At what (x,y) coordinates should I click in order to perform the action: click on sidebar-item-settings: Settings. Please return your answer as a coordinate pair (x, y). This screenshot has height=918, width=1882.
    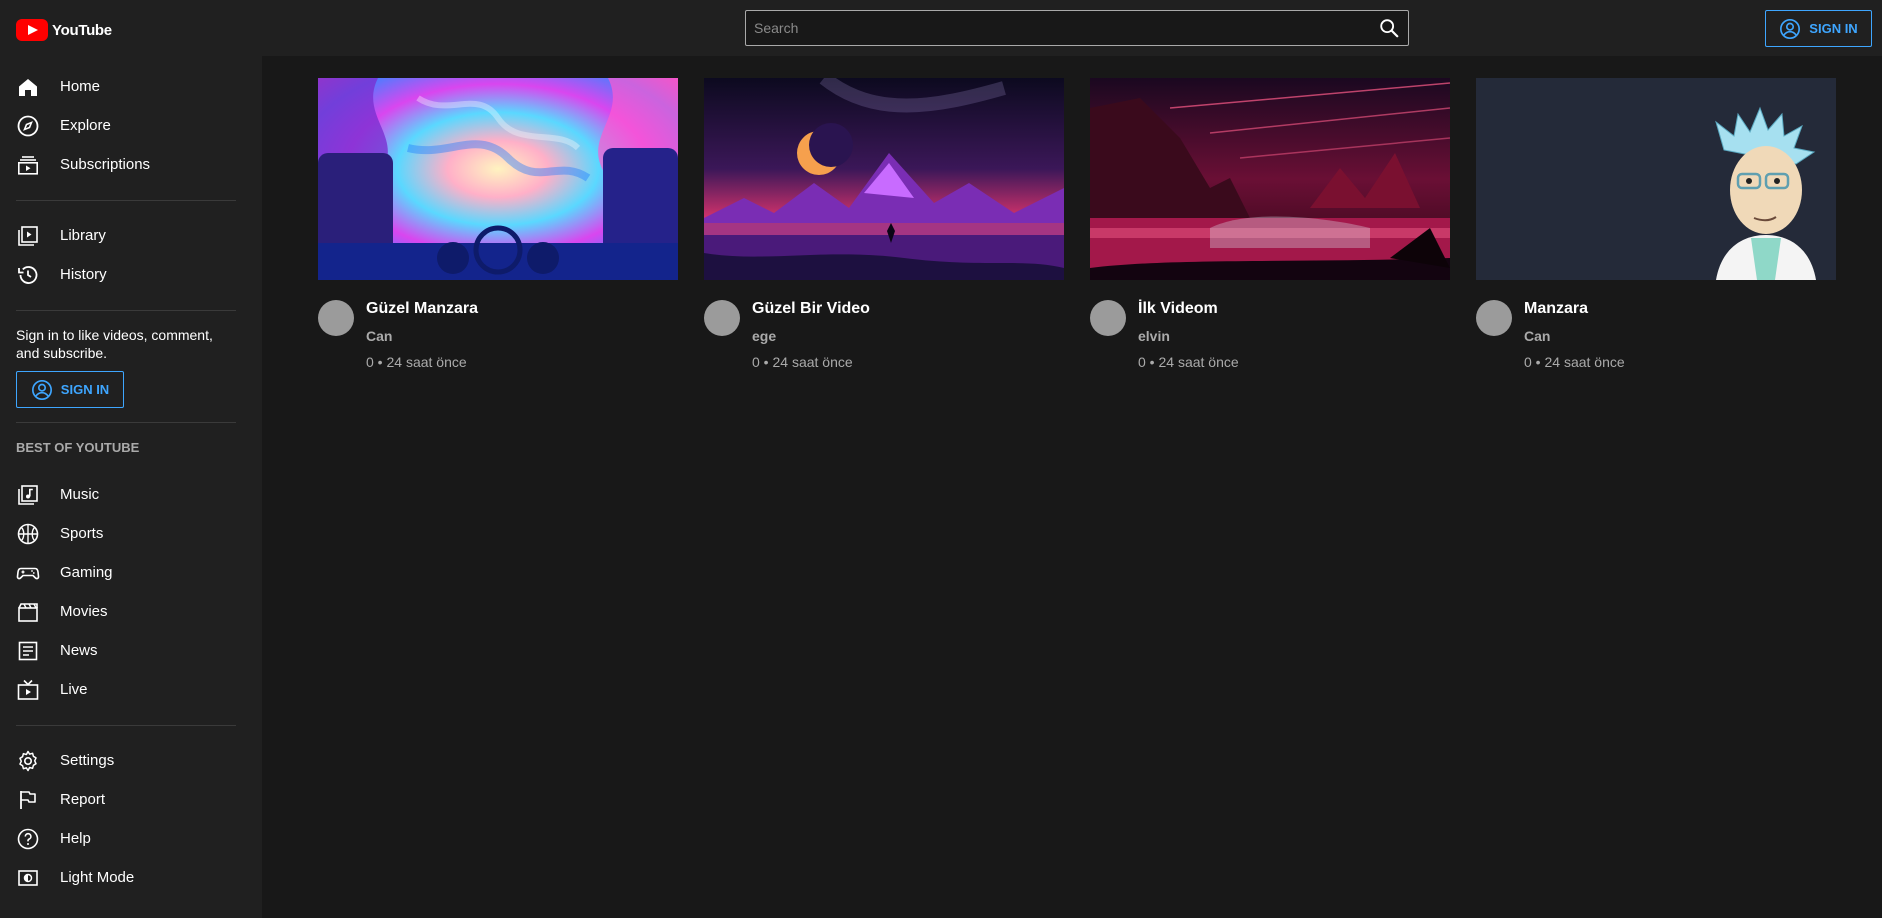
    Looking at the image, I should click on (131, 760).